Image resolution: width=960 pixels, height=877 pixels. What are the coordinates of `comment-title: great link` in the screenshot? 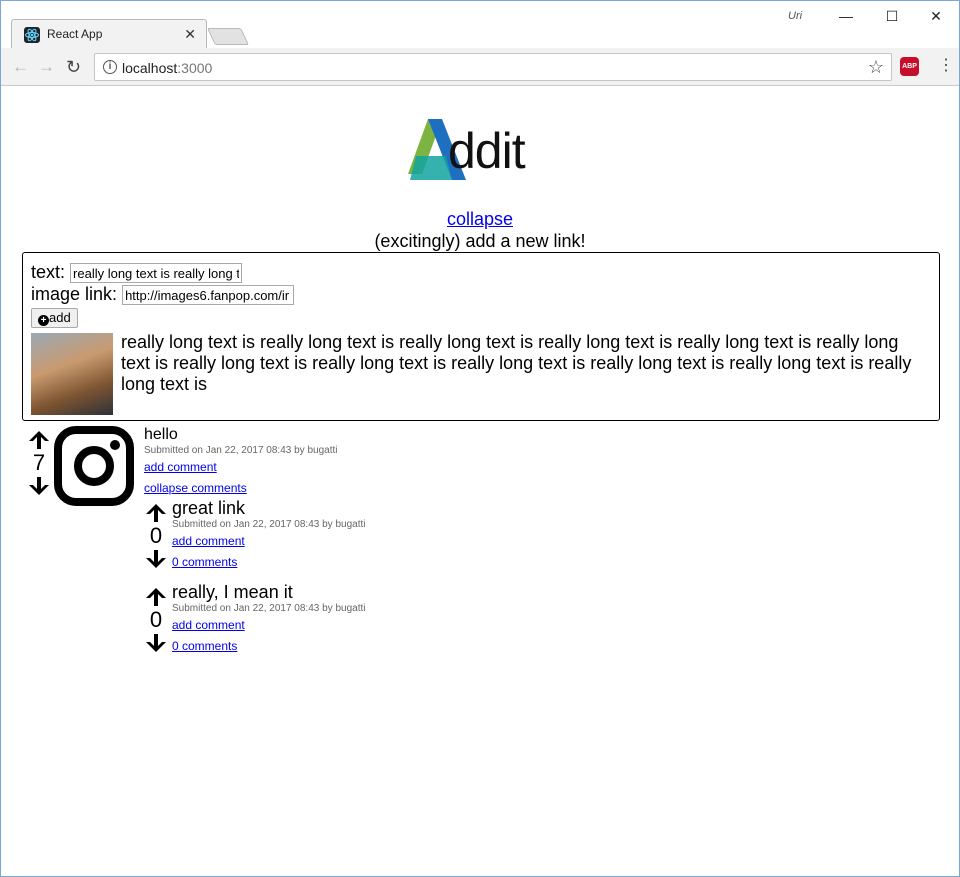 It's located at (209, 508).